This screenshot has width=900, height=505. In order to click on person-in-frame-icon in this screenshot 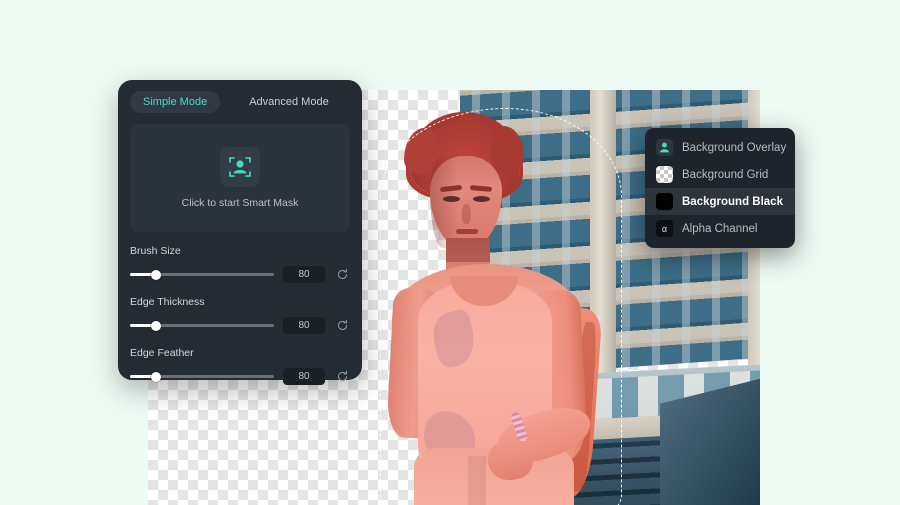, I will do `click(240, 167)`.